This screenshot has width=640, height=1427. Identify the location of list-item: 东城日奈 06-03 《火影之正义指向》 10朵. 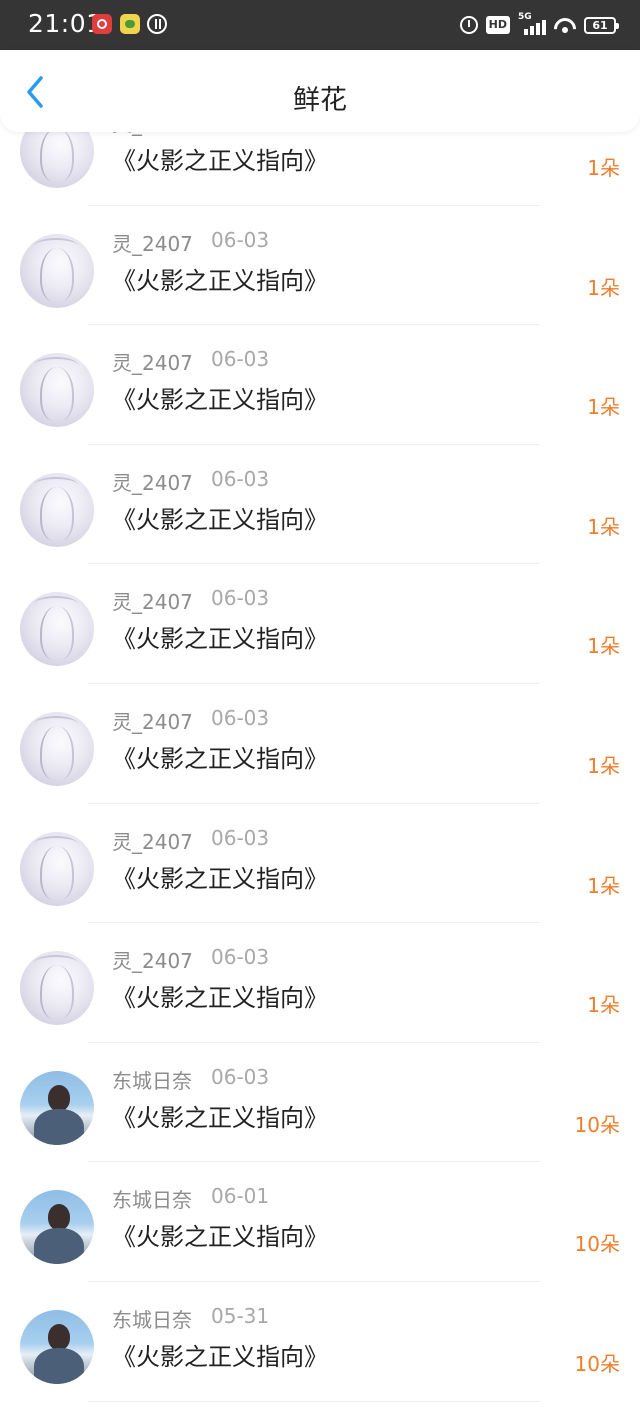
(320, 1103).